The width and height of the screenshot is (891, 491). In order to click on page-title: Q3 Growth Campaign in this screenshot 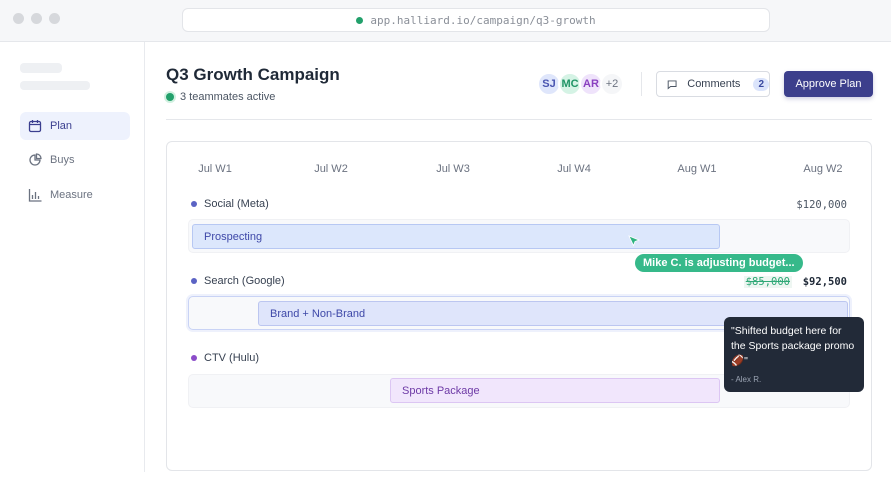, I will do `click(253, 74)`.